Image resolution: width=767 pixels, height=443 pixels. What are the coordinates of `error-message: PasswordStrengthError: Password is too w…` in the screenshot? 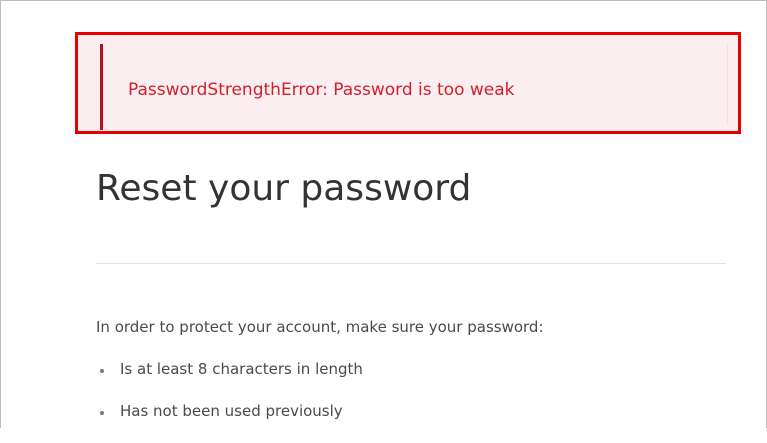 It's located at (321, 90).